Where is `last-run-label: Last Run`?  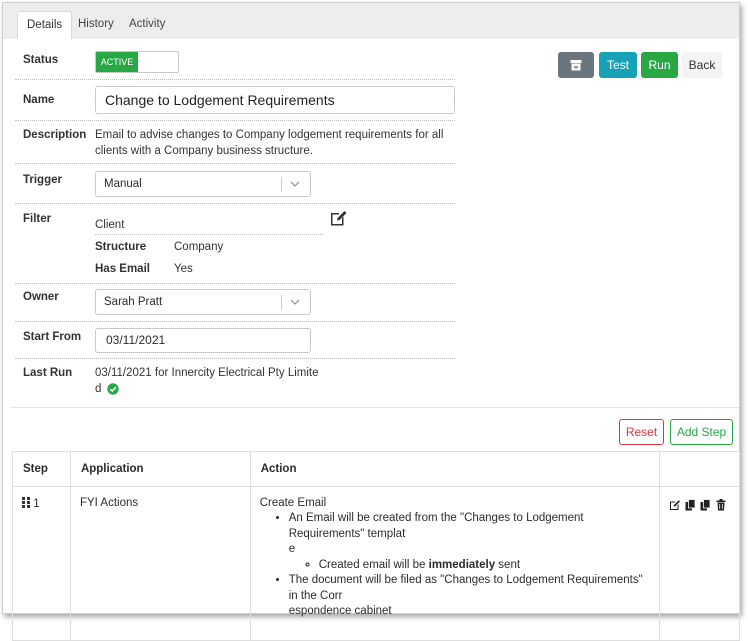
last-run-label: Last Run is located at coordinates (48, 373).